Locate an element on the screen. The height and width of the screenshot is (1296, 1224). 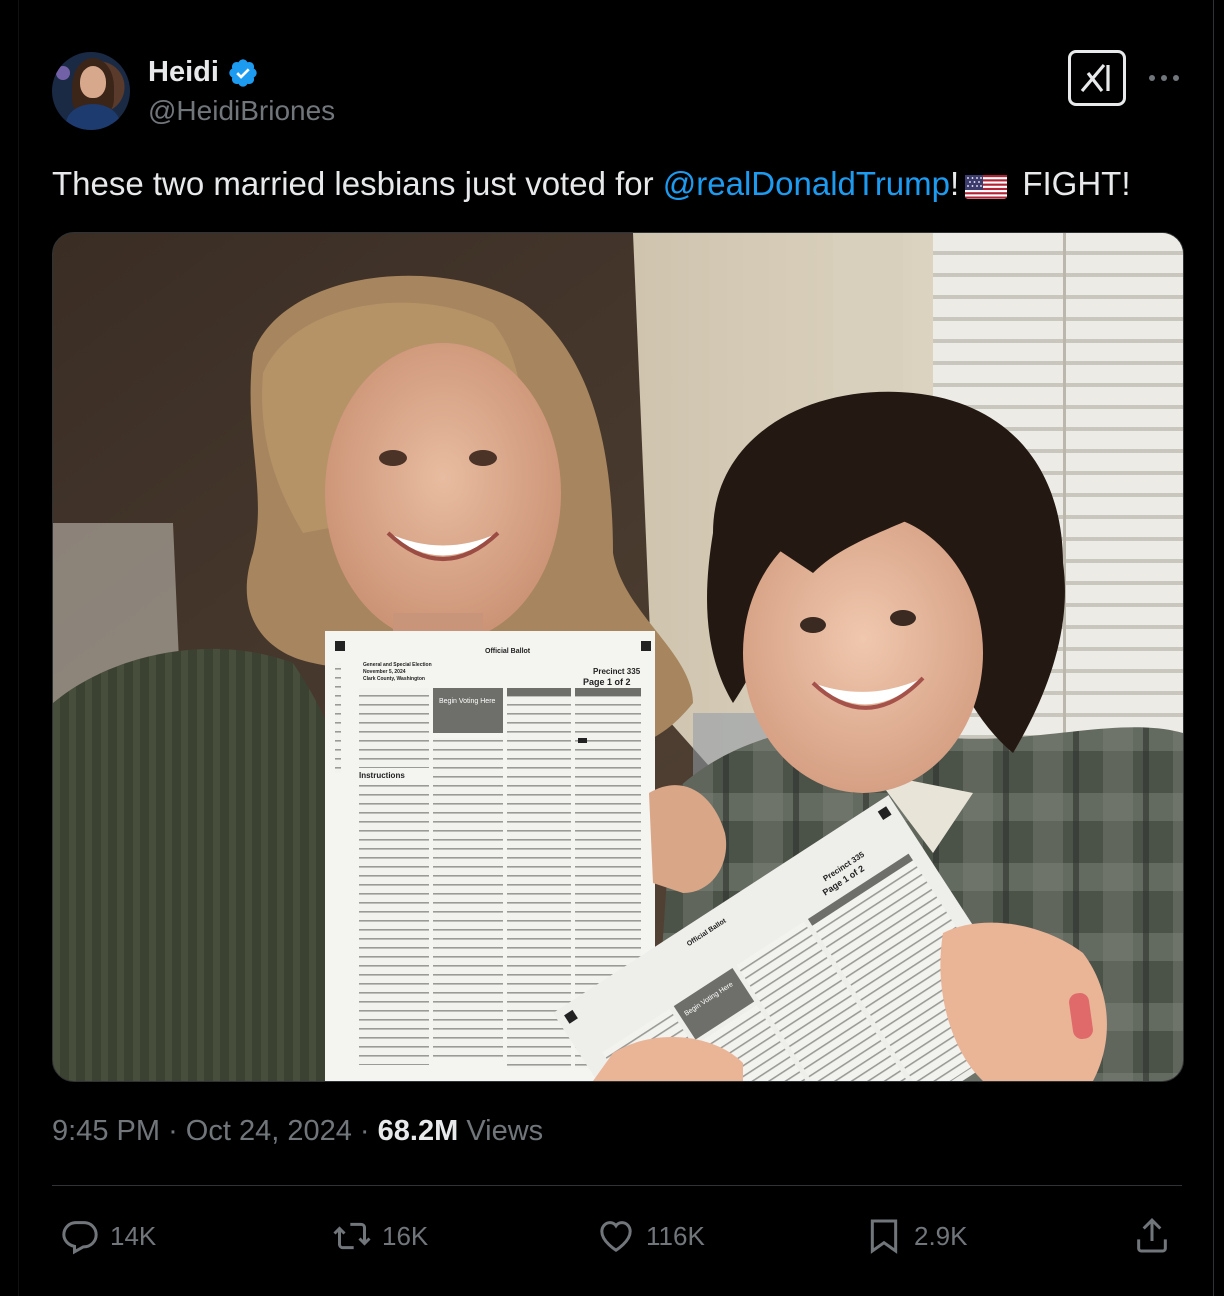
avatar-background-lights is located at coordinates (63, 73).